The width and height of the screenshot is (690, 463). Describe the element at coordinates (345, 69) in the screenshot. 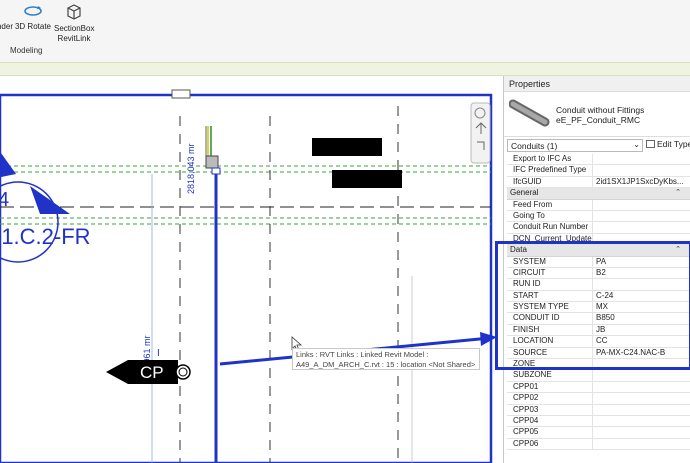

I see `options-bar` at that location.